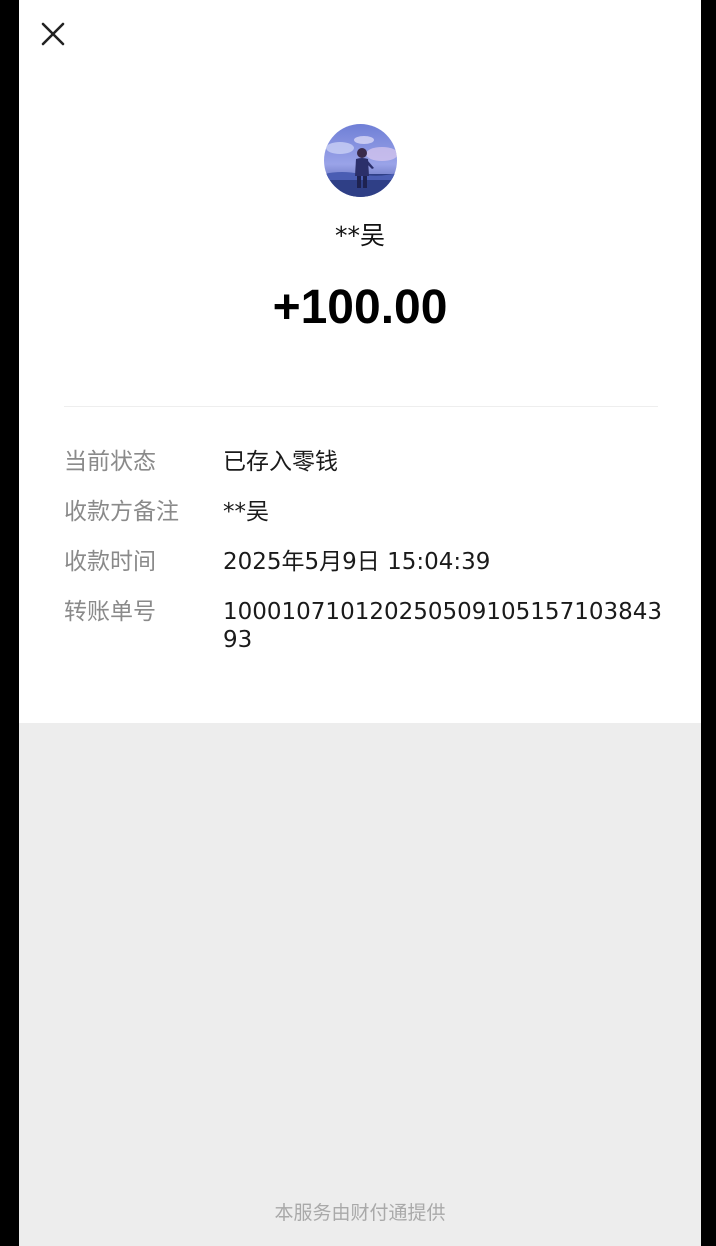 This screenshot has height=1246, width=716. I want to click on divider, so click(361, 406).